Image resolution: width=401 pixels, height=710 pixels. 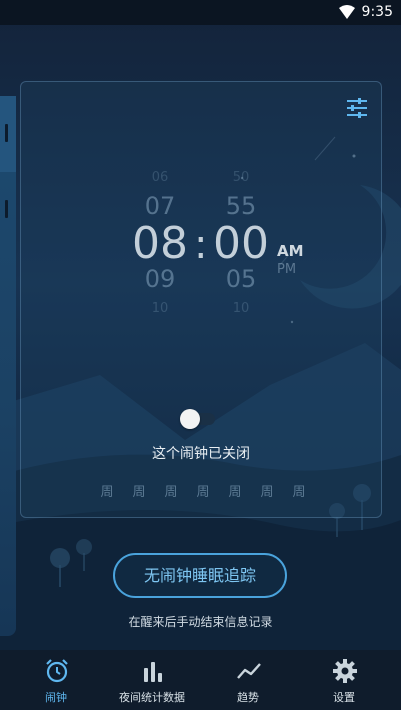 I want to click on bar-chart-icon, so click(x=153, y=672).